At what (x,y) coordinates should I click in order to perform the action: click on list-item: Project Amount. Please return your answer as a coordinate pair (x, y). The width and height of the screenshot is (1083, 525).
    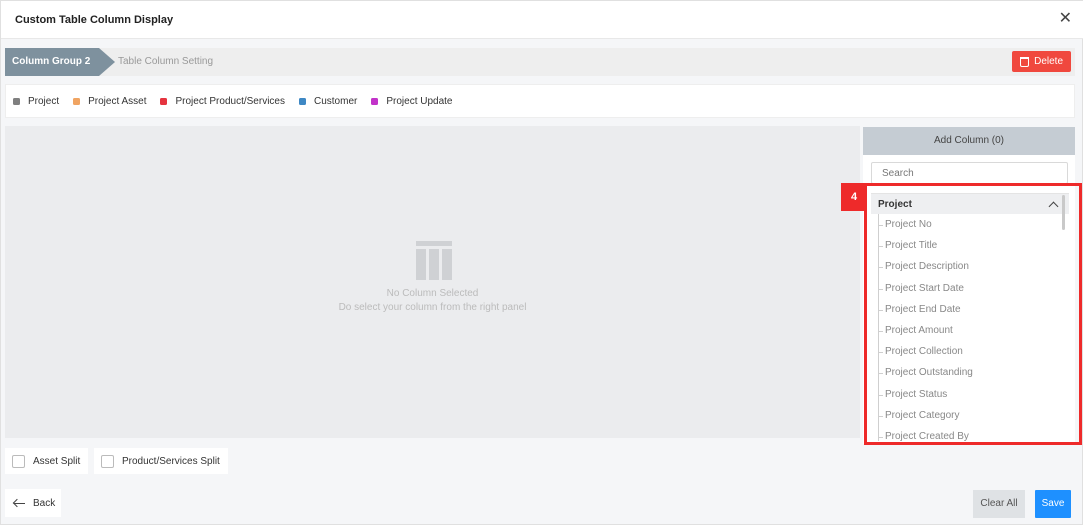
    Looking at the image, I should click on (973, 330).